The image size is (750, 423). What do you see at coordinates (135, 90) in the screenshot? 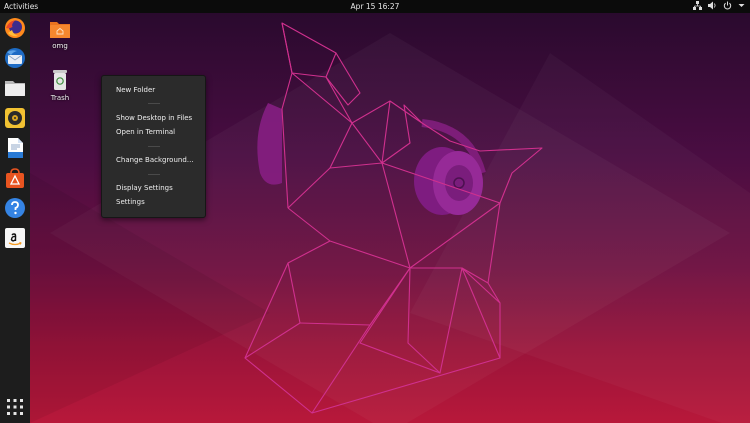
I see `menu-item-new-folder: New Folder` at bounding box center [135, 90].